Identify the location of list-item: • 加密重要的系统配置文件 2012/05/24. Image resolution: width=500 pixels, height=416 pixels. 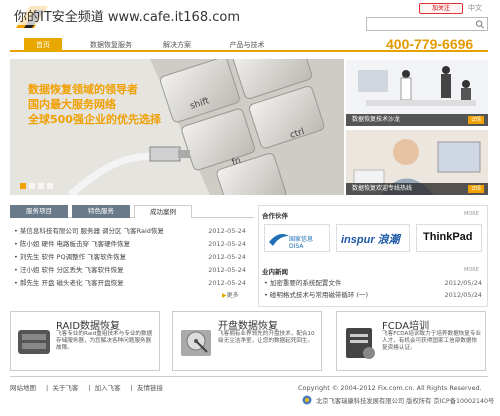
(373, 283).